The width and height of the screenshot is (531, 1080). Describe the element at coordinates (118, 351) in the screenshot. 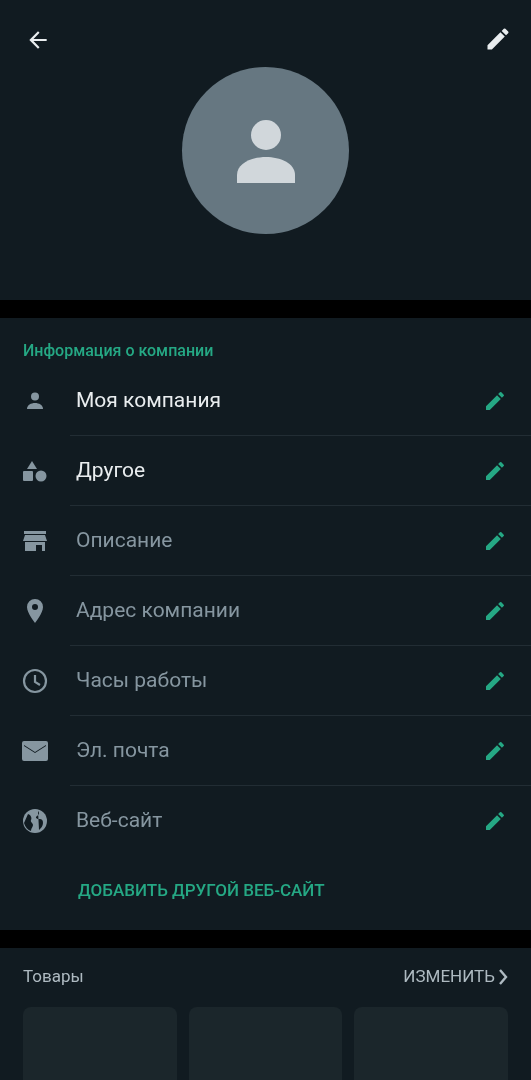

I see `section-title: Информация о компании` at that location.